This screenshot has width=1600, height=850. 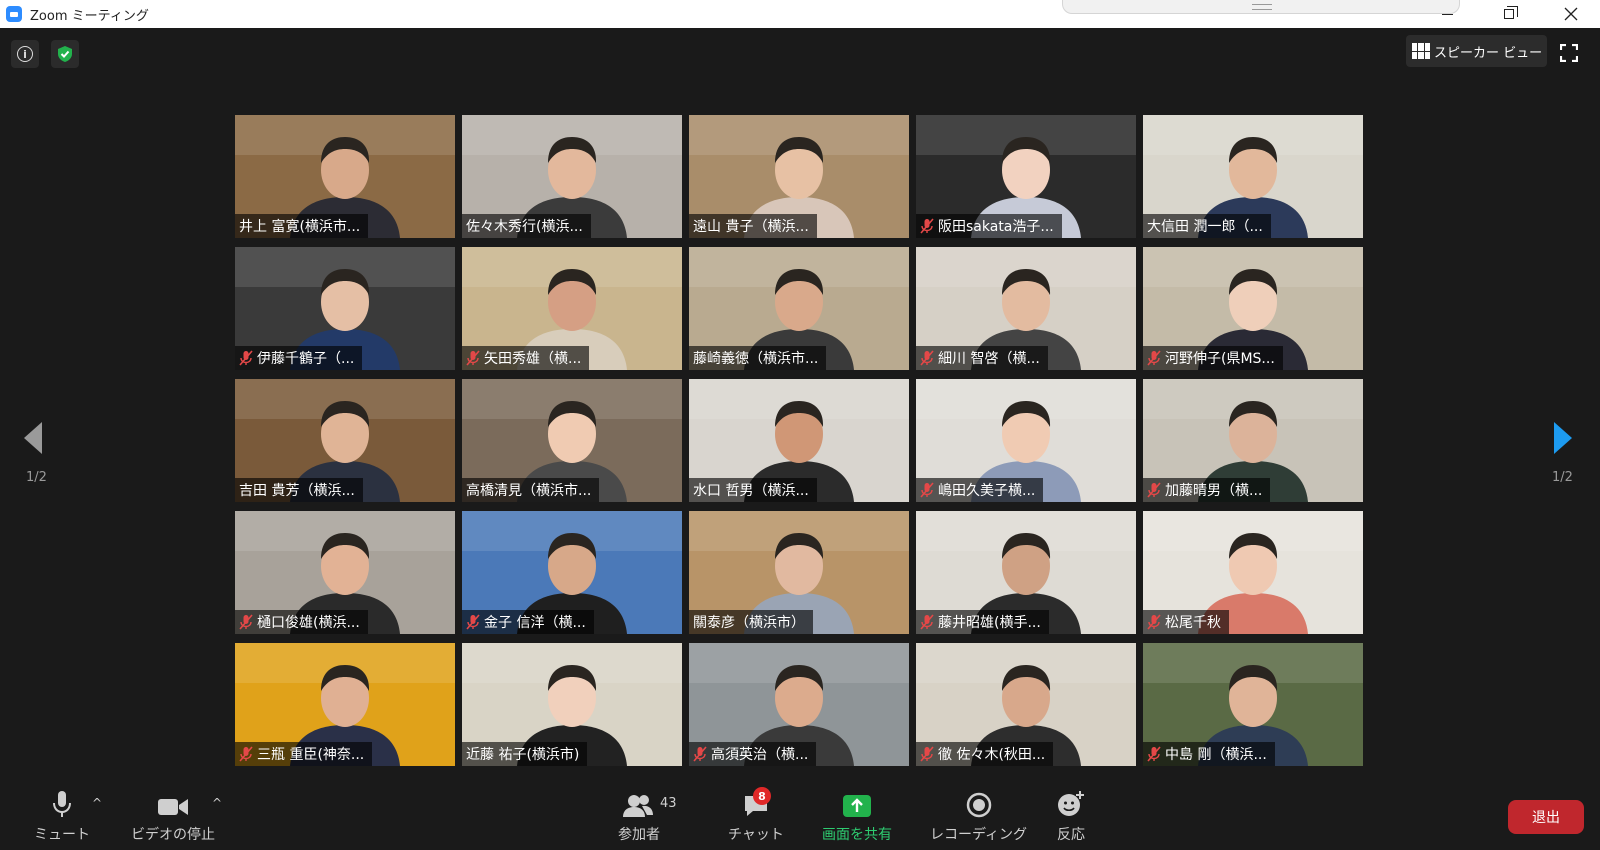 What do you see at coordinates (572, 704) in the screenshot?
I see `participant-tile: 近藤 祐子(横浜市)` at bounding box center [572, 704].